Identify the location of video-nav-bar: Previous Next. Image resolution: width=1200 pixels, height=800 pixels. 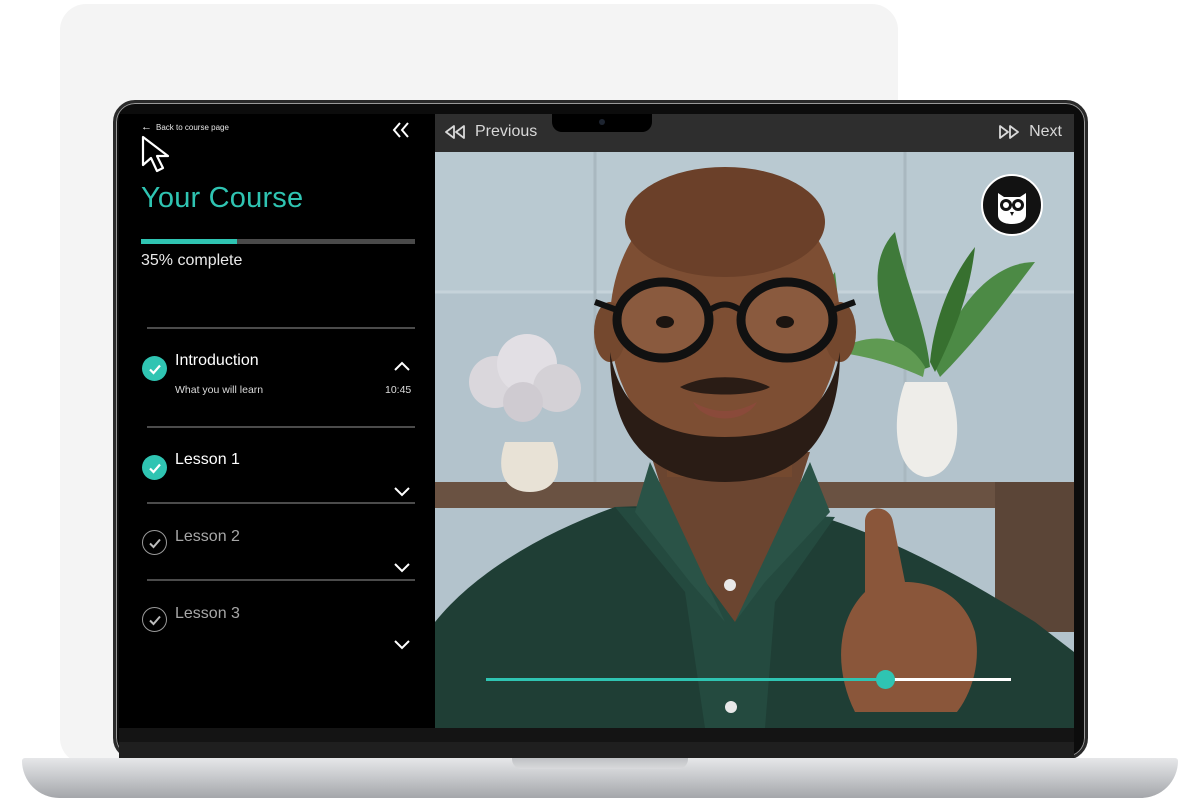
(754, 133).